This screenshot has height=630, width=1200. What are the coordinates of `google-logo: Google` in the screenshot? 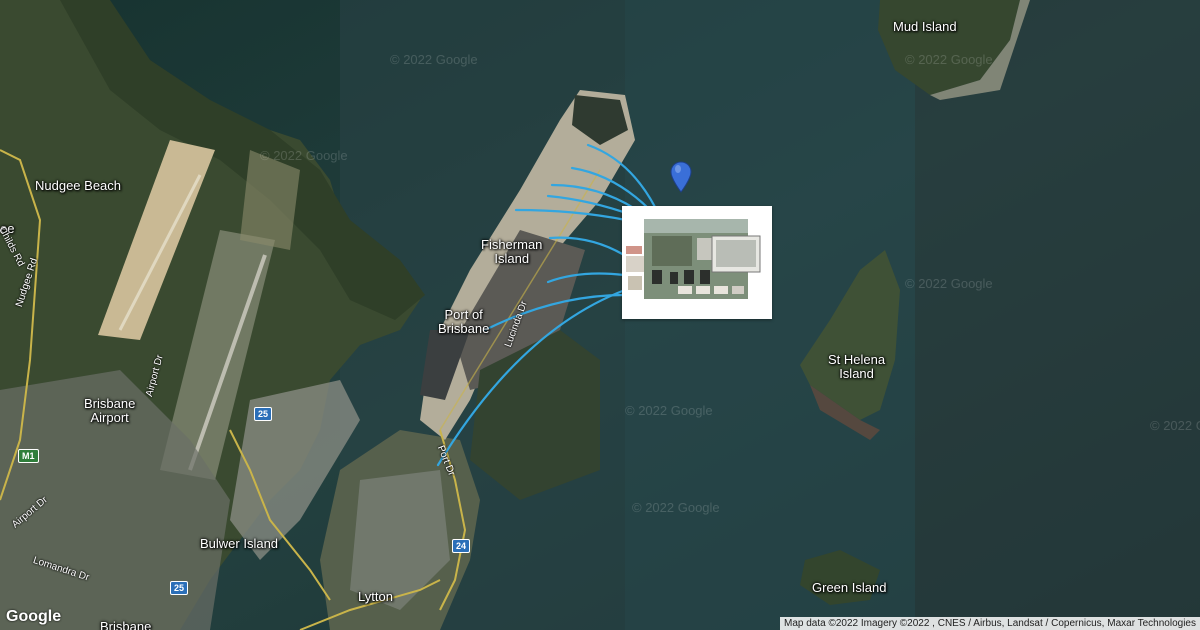 It's located at (34, 616).